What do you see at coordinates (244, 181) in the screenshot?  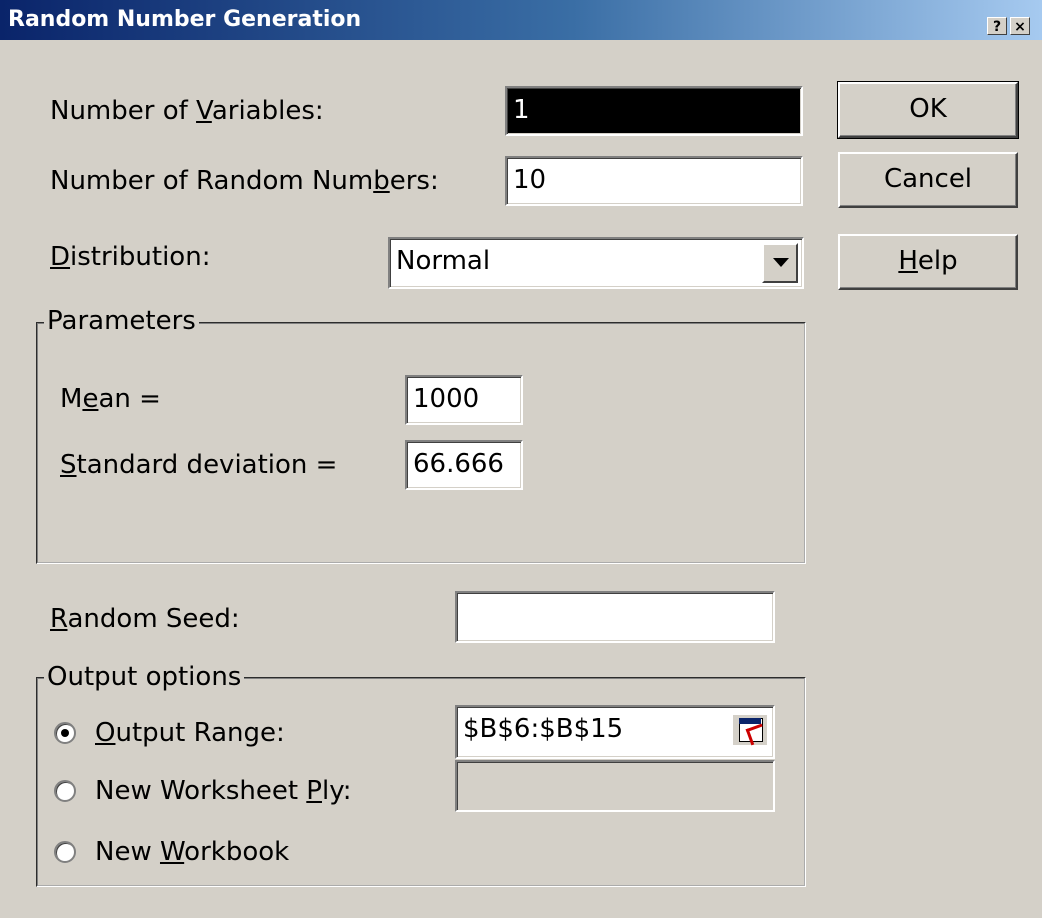 I see `num-random-label: Number of Random Numbers:` at bounding box center [244, 181].